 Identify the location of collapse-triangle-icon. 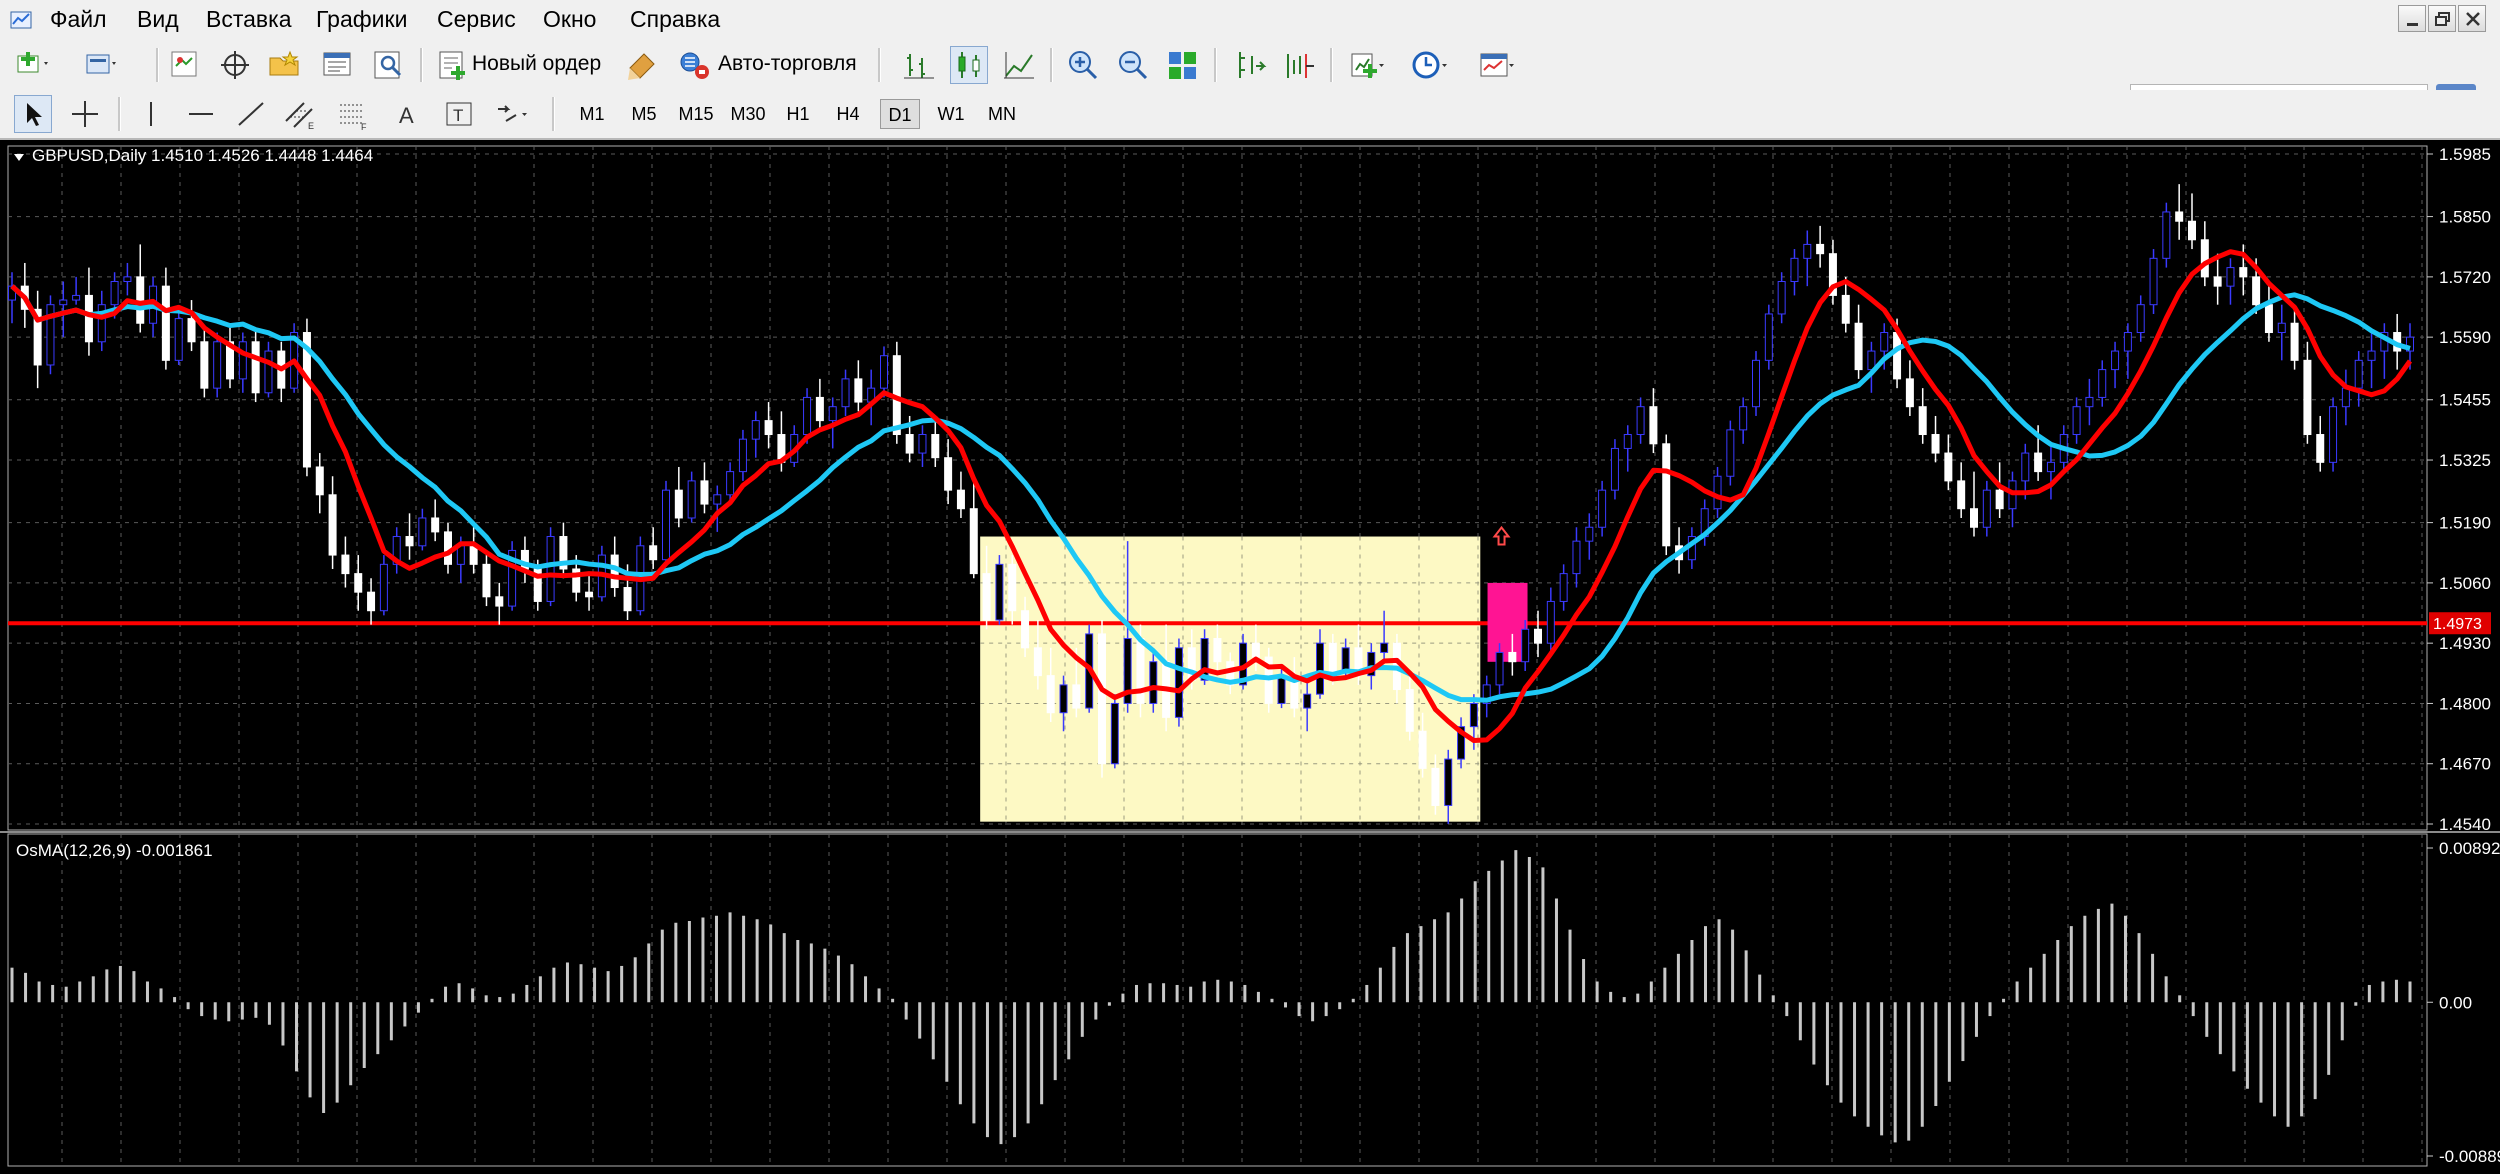
(19, 157).